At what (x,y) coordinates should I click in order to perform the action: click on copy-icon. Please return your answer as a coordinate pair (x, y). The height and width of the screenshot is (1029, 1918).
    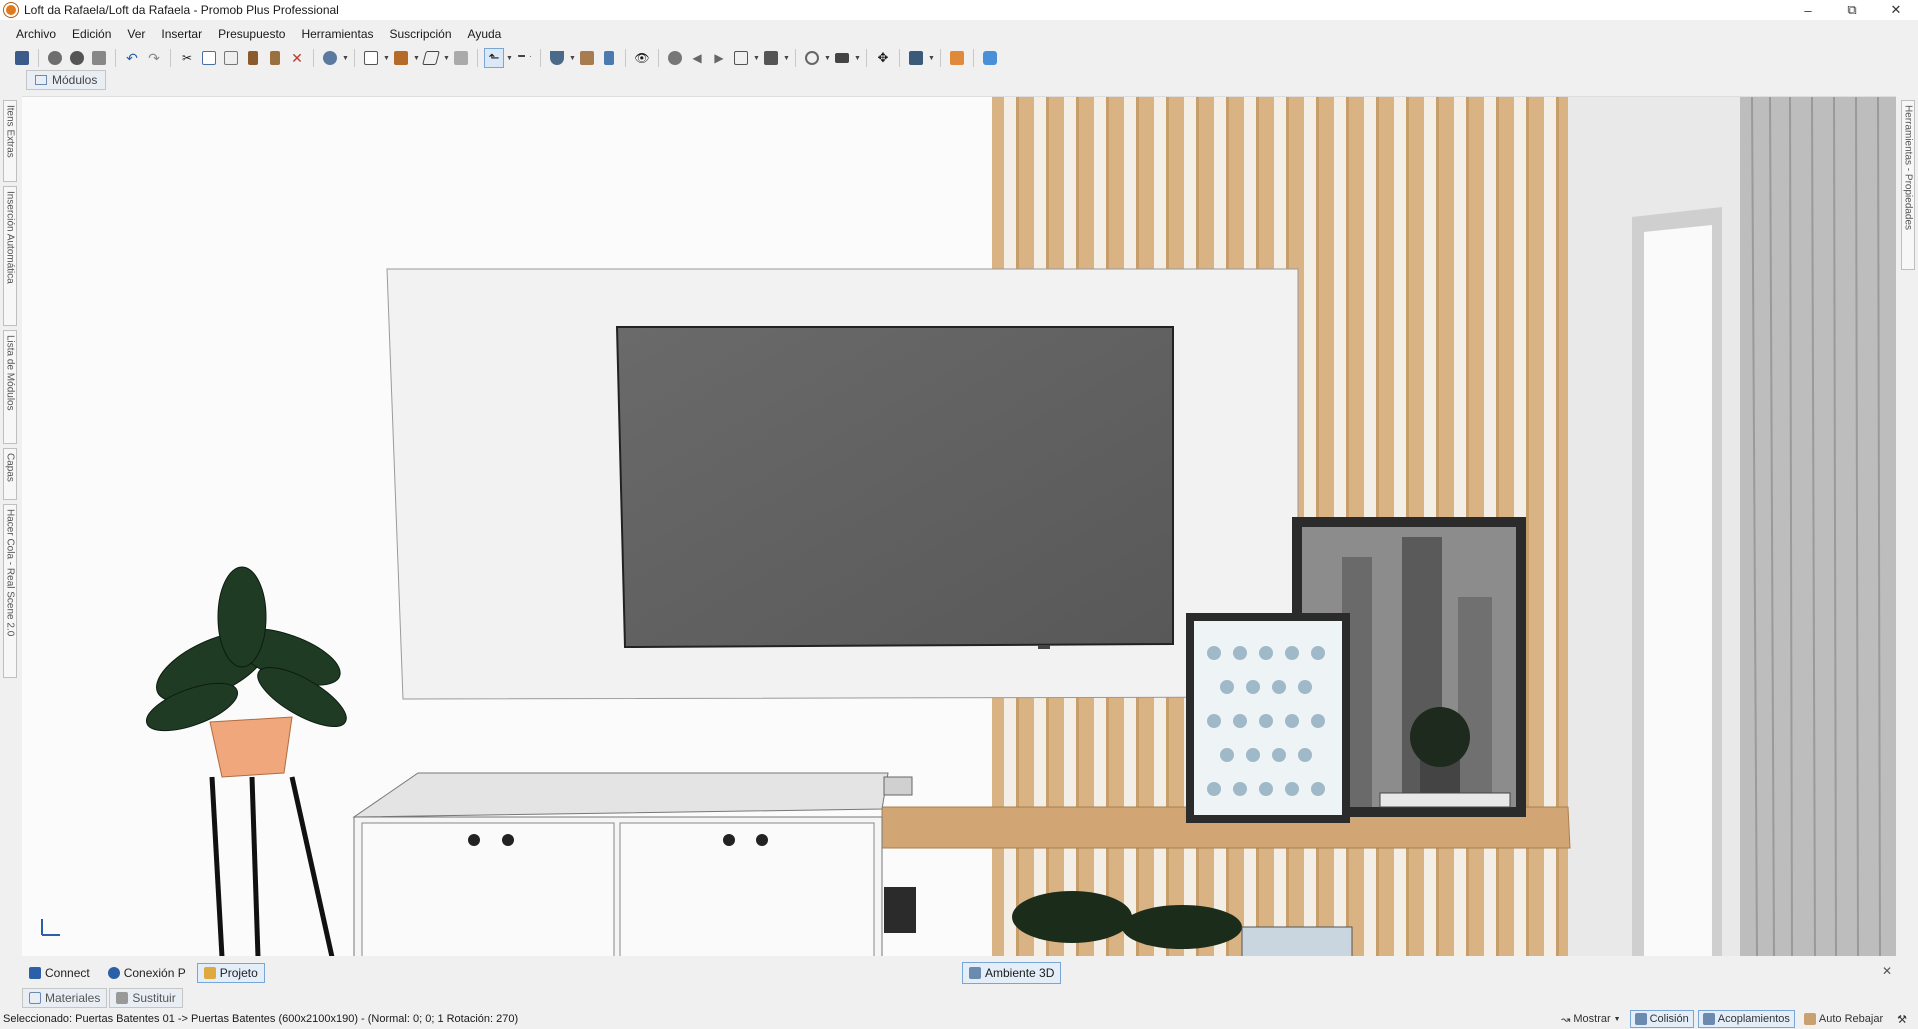
    Looking at the image, I should click on (209, 58).